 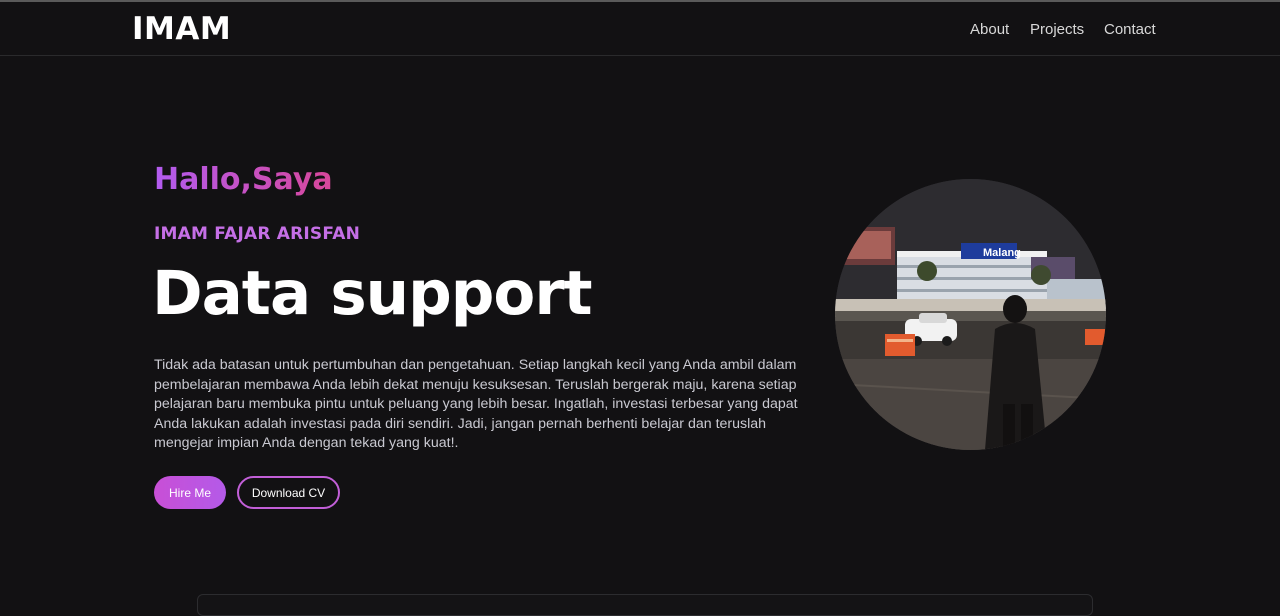 I want to click on hero-role-title: Data support, so click(x=372, y=293).